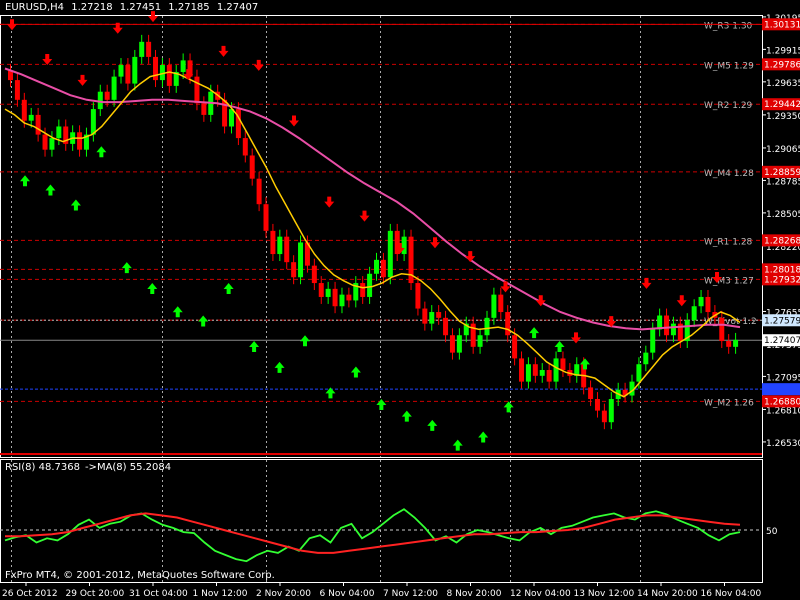 The image size is (800, 600). Describe the element at coordinates (728, 26) in the screenshot. I see `level-label: W_R3 1.30` at that location.